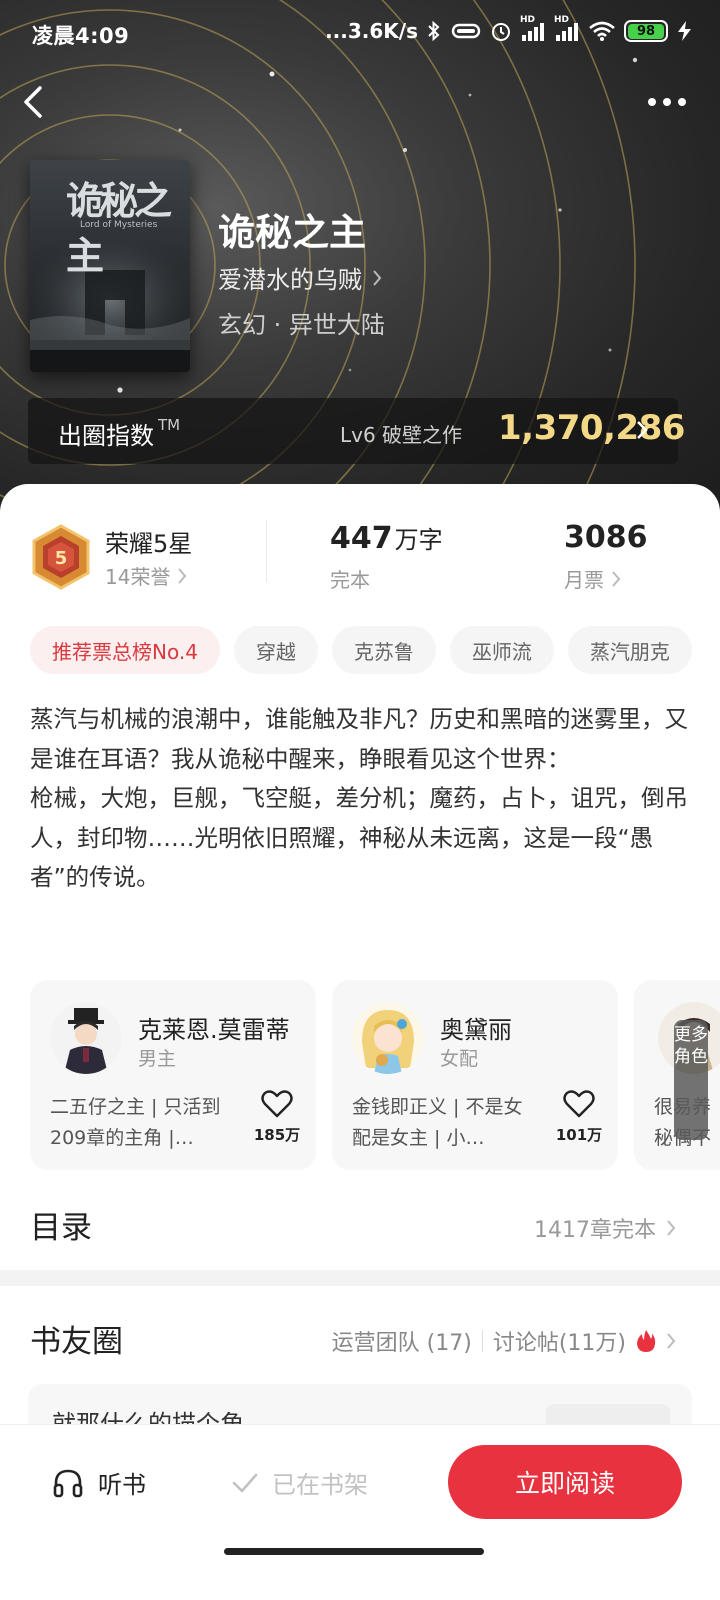  I want to click on chevron-left-icon, so click(33, 102).